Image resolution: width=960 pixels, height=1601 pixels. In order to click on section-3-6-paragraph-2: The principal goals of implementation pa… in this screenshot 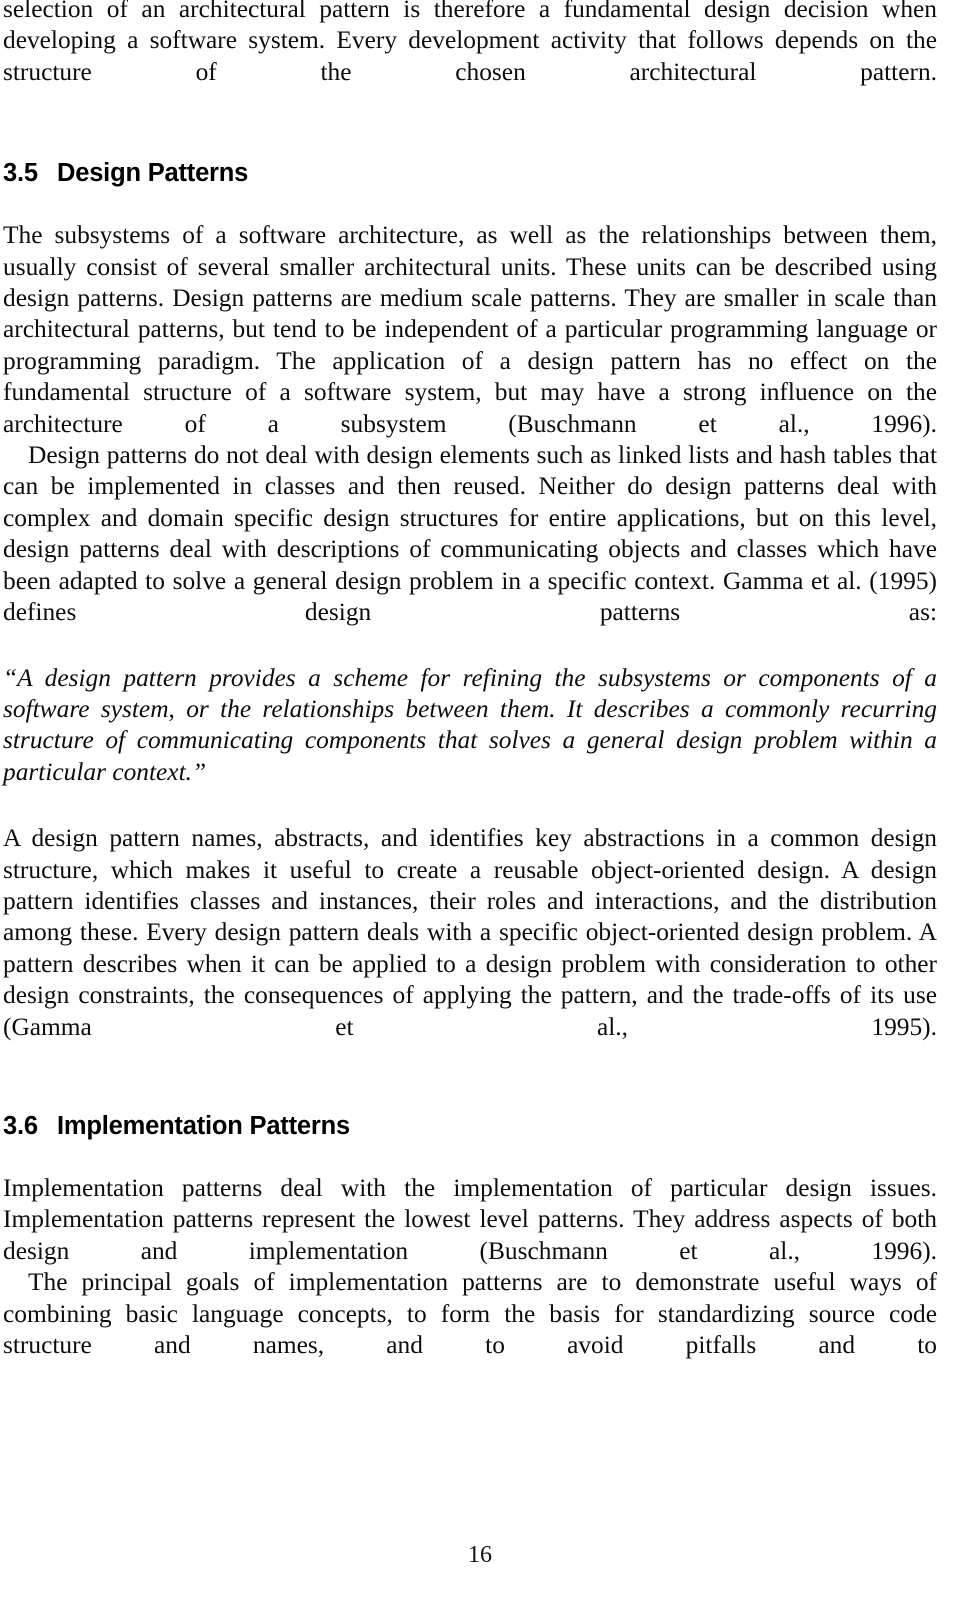, I will do `click(470, 1313)`.